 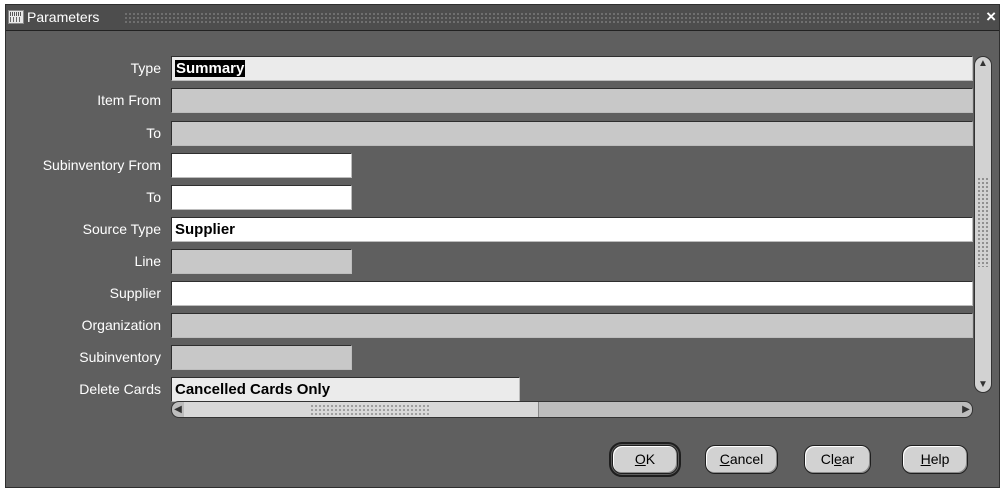 What do you see at coordinates (63, 17) in the screenshot?
I see `window-title: Parameters` at bounding box center [63, 17].